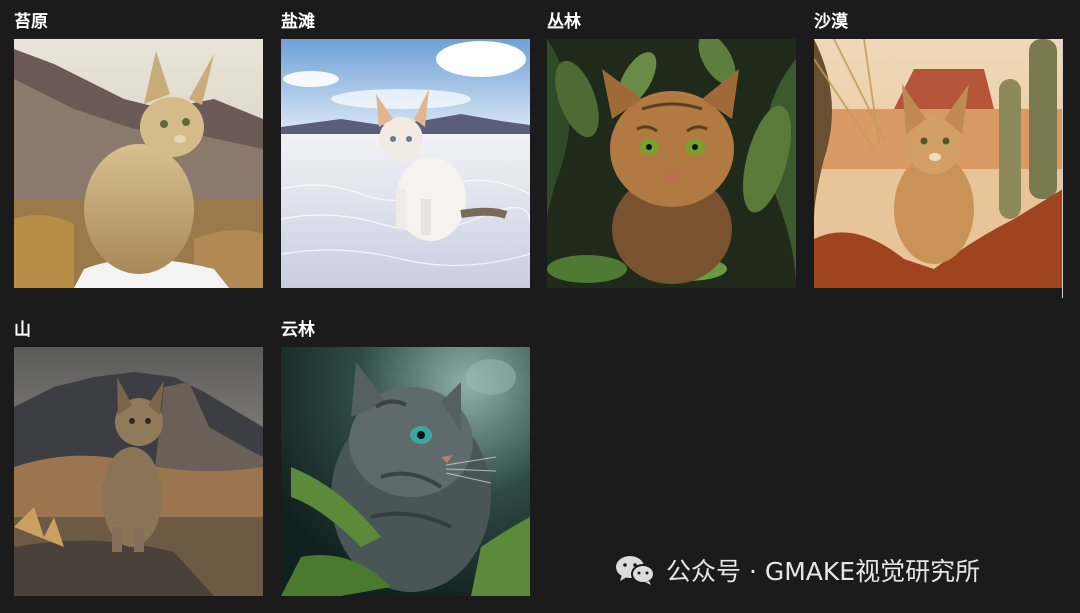  I want to click on gallery-item-label: 盐滩, so click(298, 22).